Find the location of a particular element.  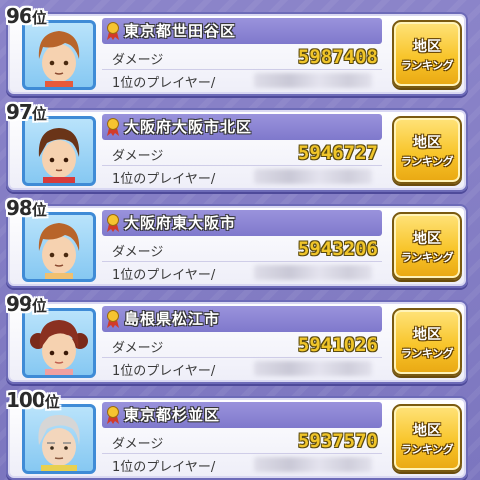

rank-badge: 100位 is located at coordinates (33, 400).